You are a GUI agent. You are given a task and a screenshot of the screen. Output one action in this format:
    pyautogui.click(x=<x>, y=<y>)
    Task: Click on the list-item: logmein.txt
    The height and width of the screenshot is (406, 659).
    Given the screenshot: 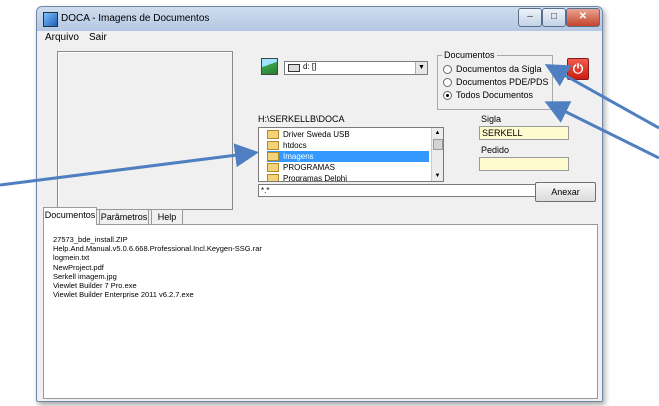 What is the action you would take?
    pyautogui.click(x=323, y=257)
    